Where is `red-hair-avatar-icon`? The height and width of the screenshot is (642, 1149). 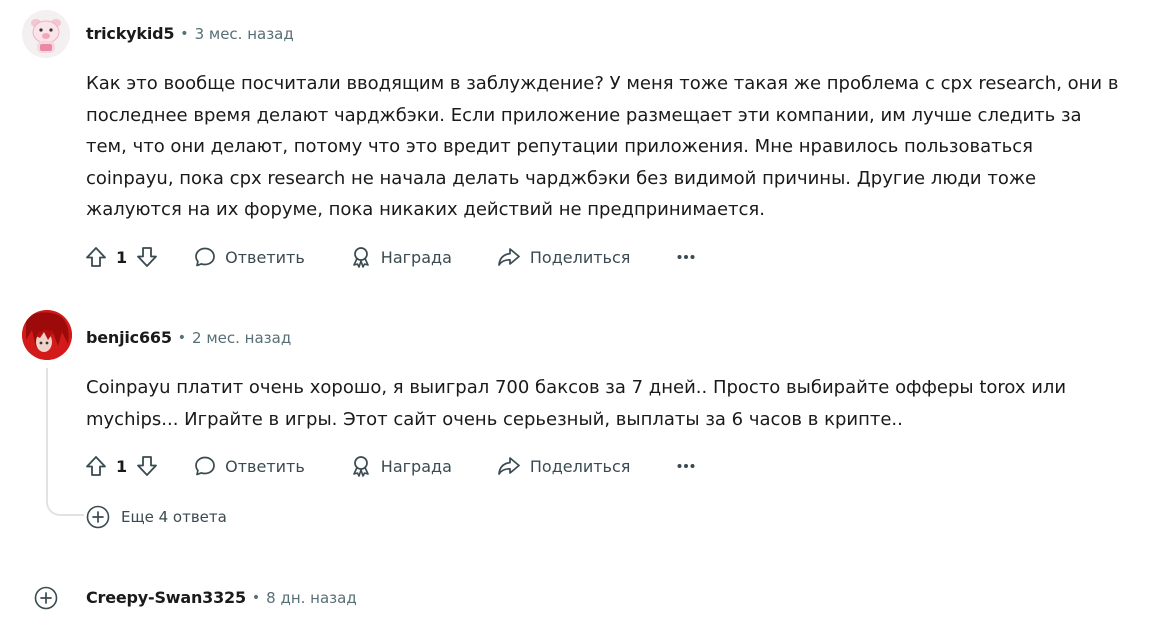 red-hair-avatar-icon is located at coordinates (47, 335).